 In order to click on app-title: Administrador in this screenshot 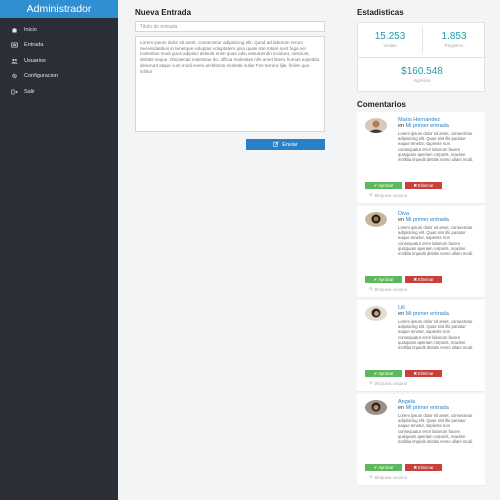, I will do `click(59, 9)`.